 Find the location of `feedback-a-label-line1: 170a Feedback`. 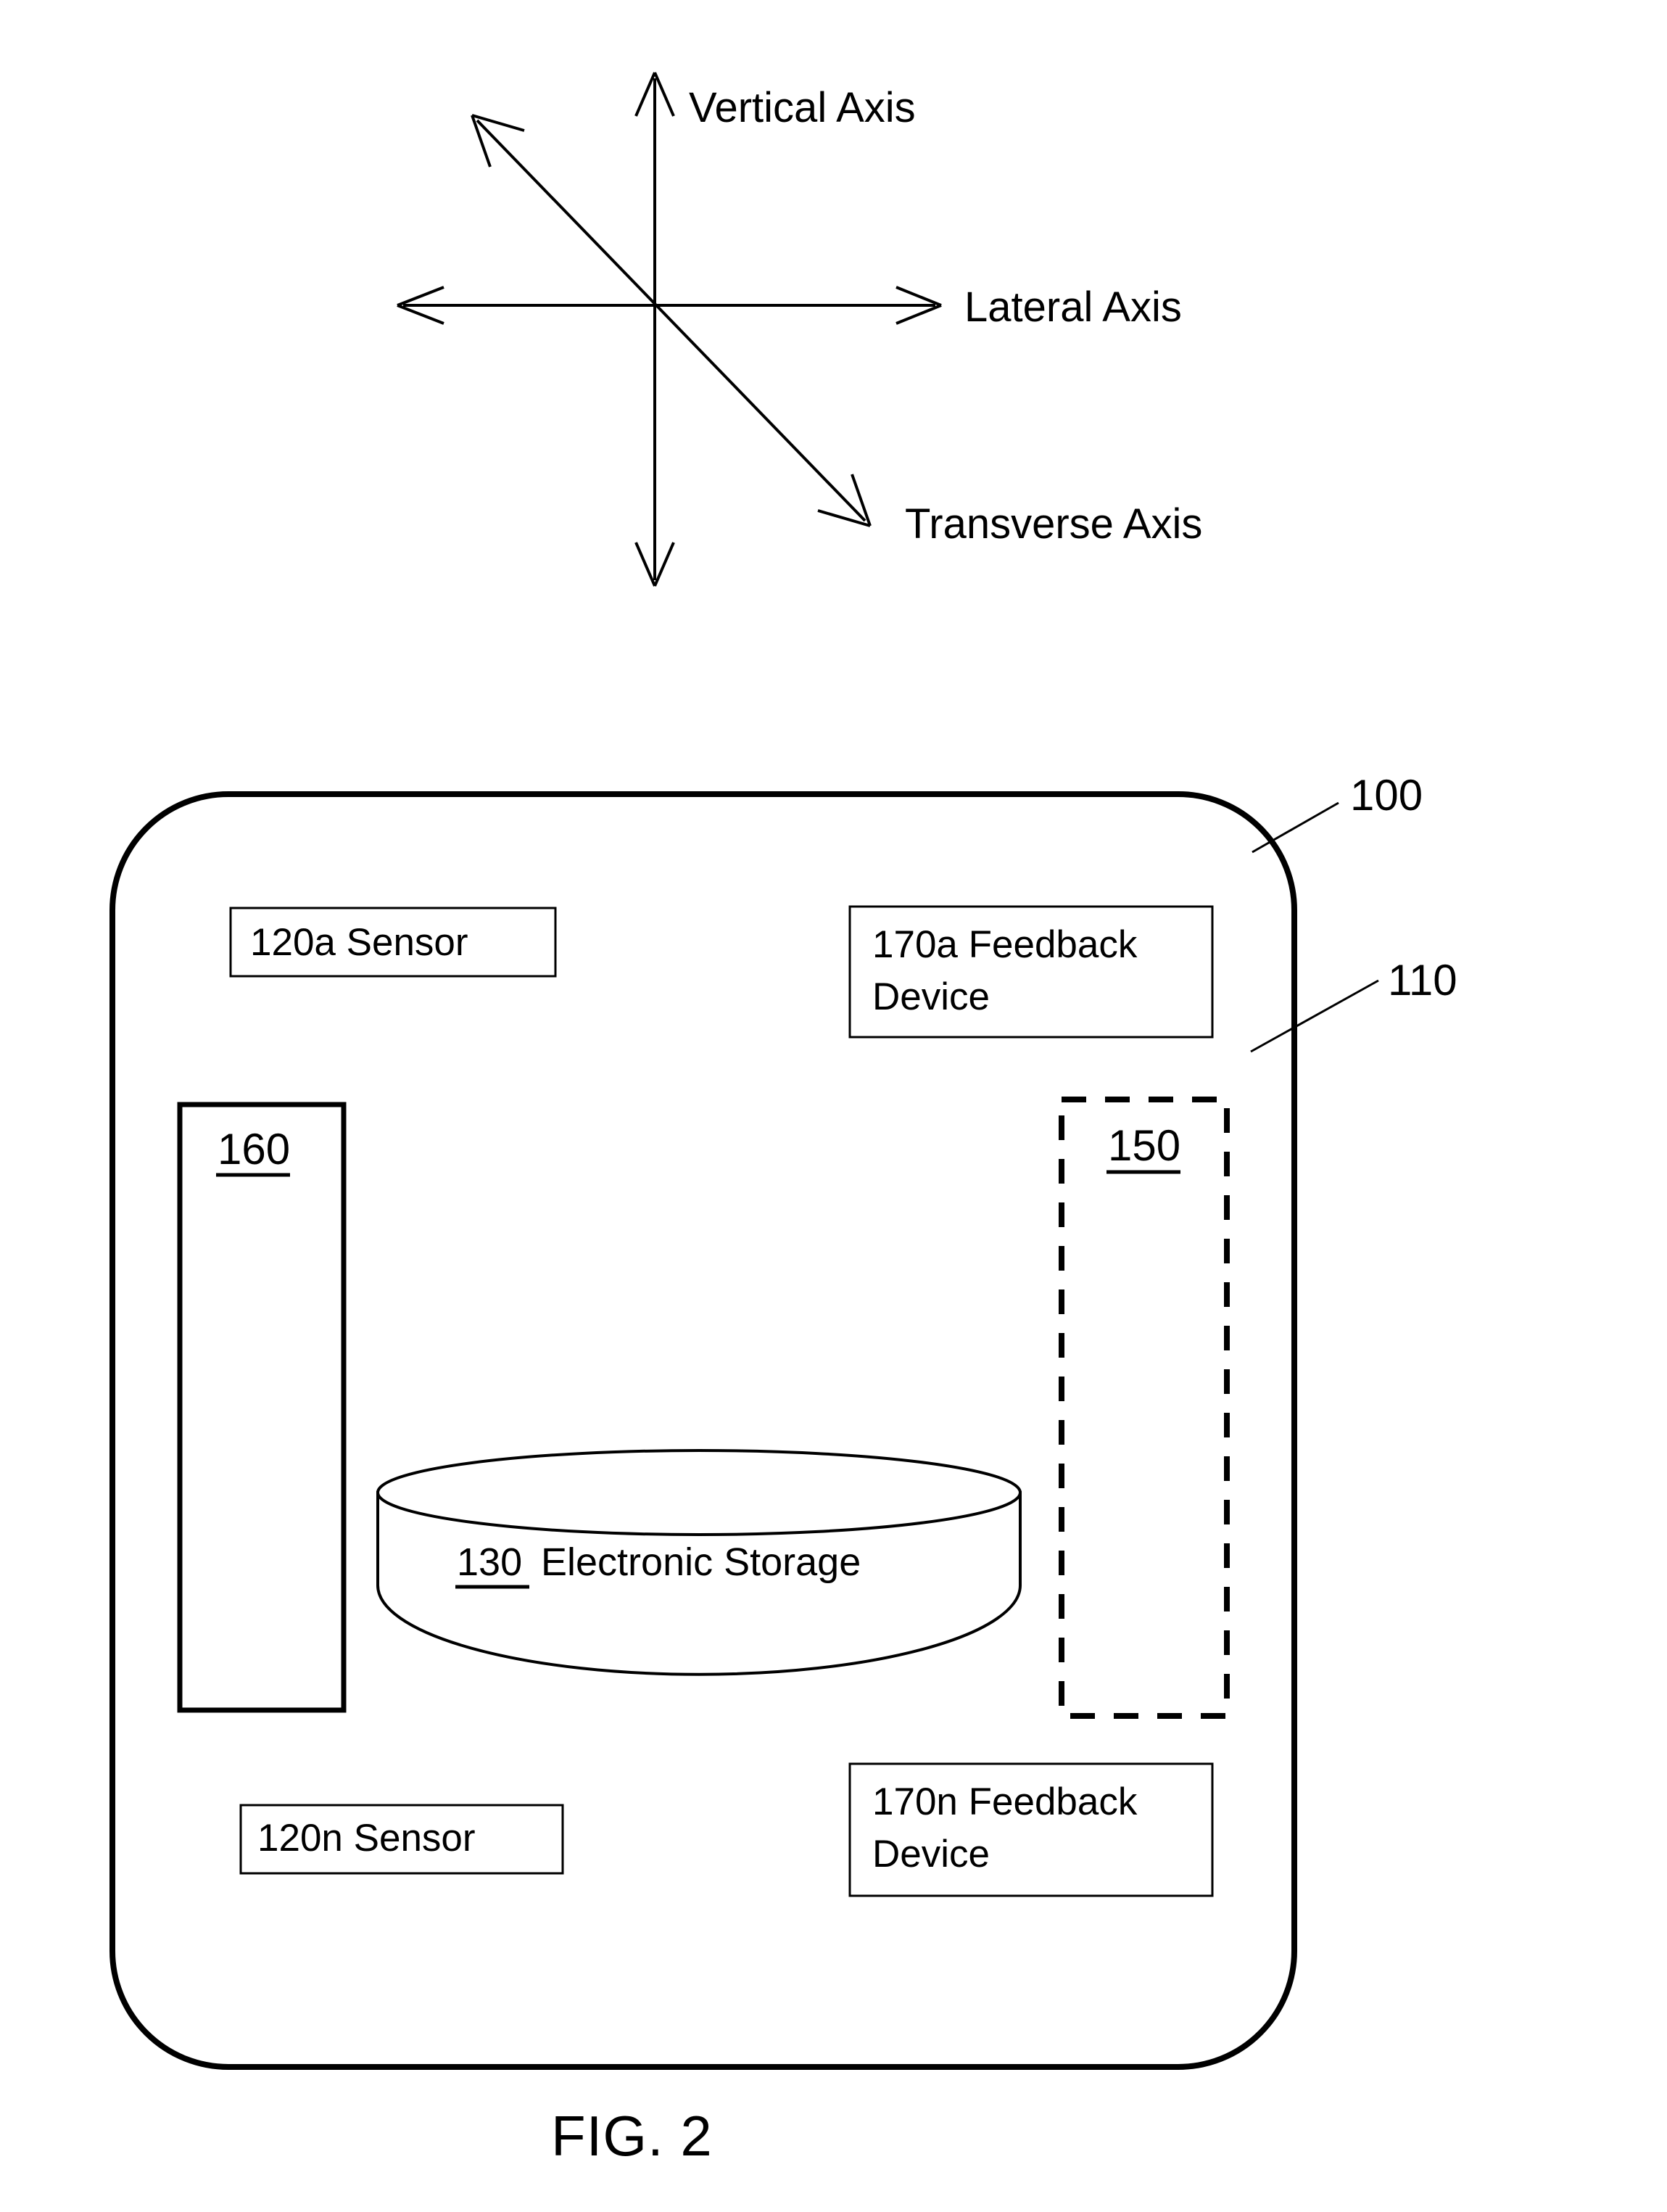

feedback-a-label-line1: 170a Feedback is located at coordinates (1005, 944).